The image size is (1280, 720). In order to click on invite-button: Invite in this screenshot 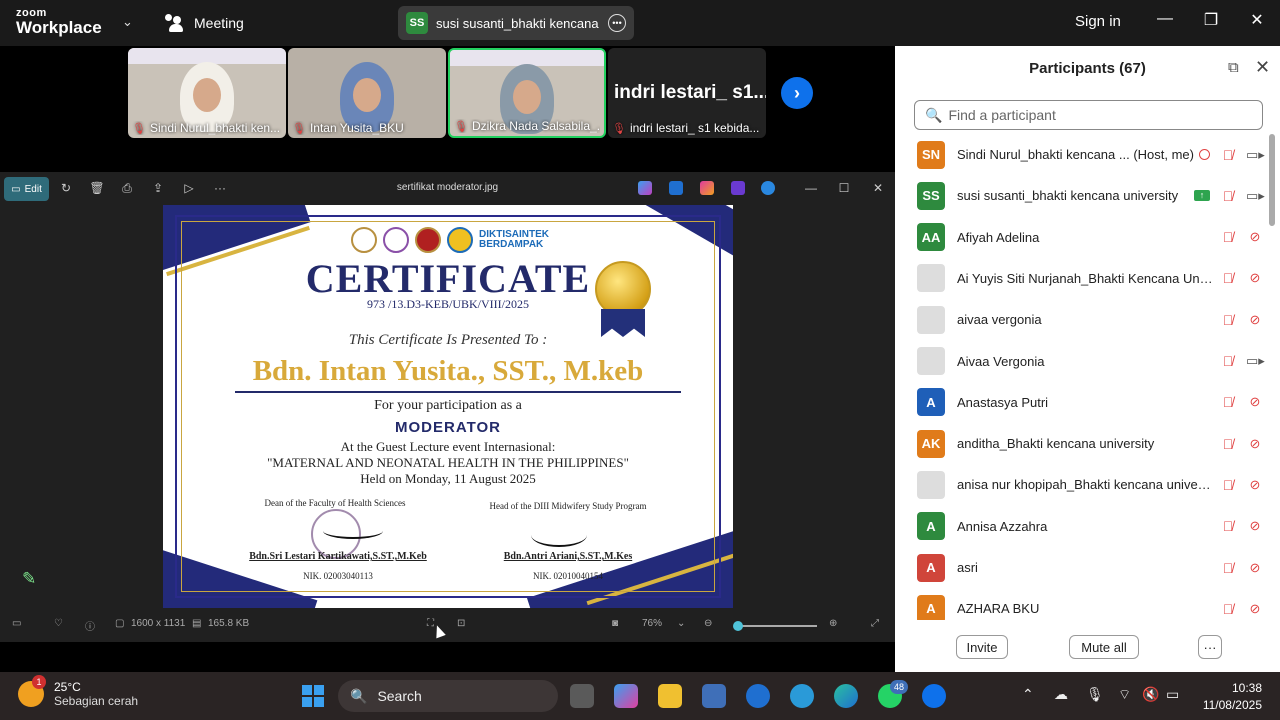, I will do `click(982, 647)`.